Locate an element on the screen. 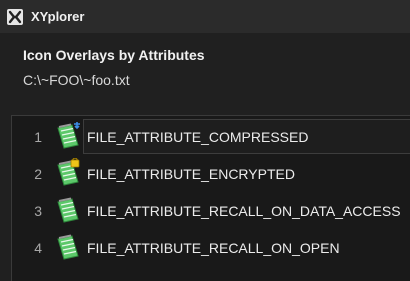  list-item: 3 FILE_ATTRIBUTE_RECALL_ON_DATA_ACCESS is located at coordinates (211, 210).